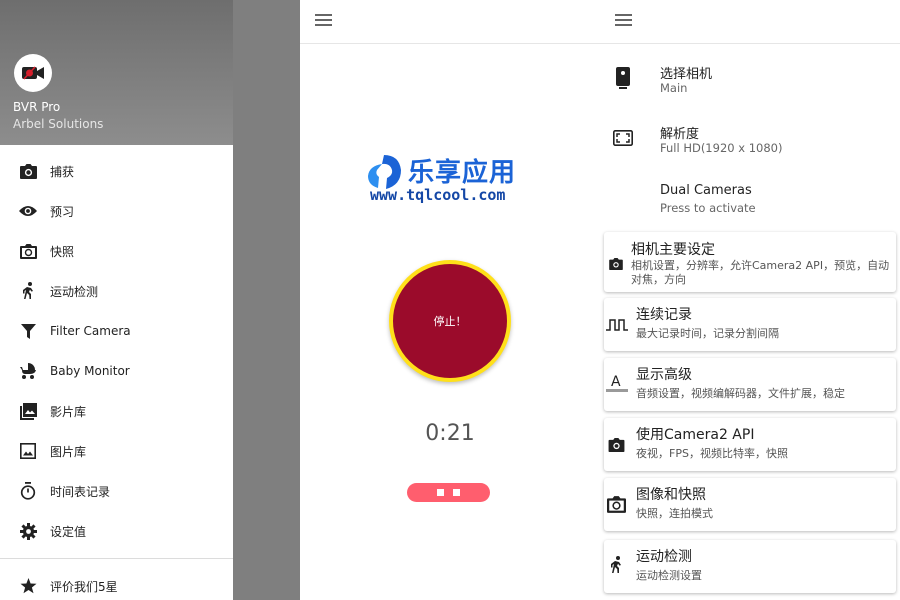 This screenshot has height=600, width=900. I want to click on card-title: 运动检测, so click(664, 557).